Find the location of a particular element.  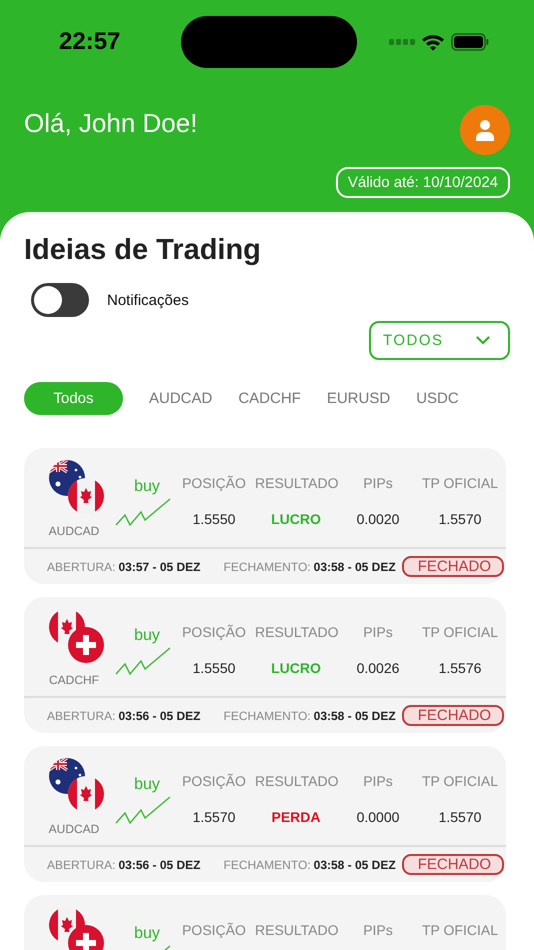

battery-icon is located at coordinates (470, 42).